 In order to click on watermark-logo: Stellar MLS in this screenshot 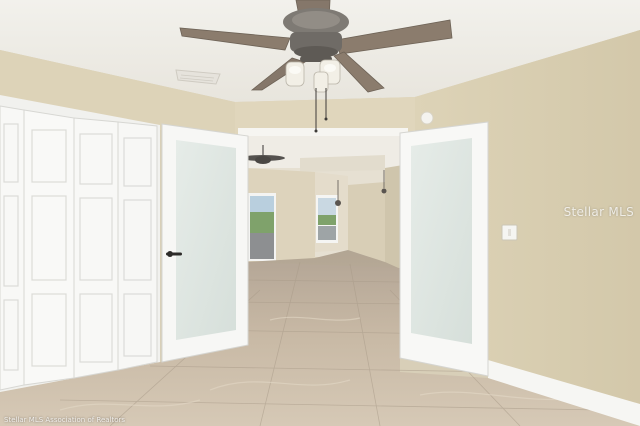, I will do `click(598, 212)`.